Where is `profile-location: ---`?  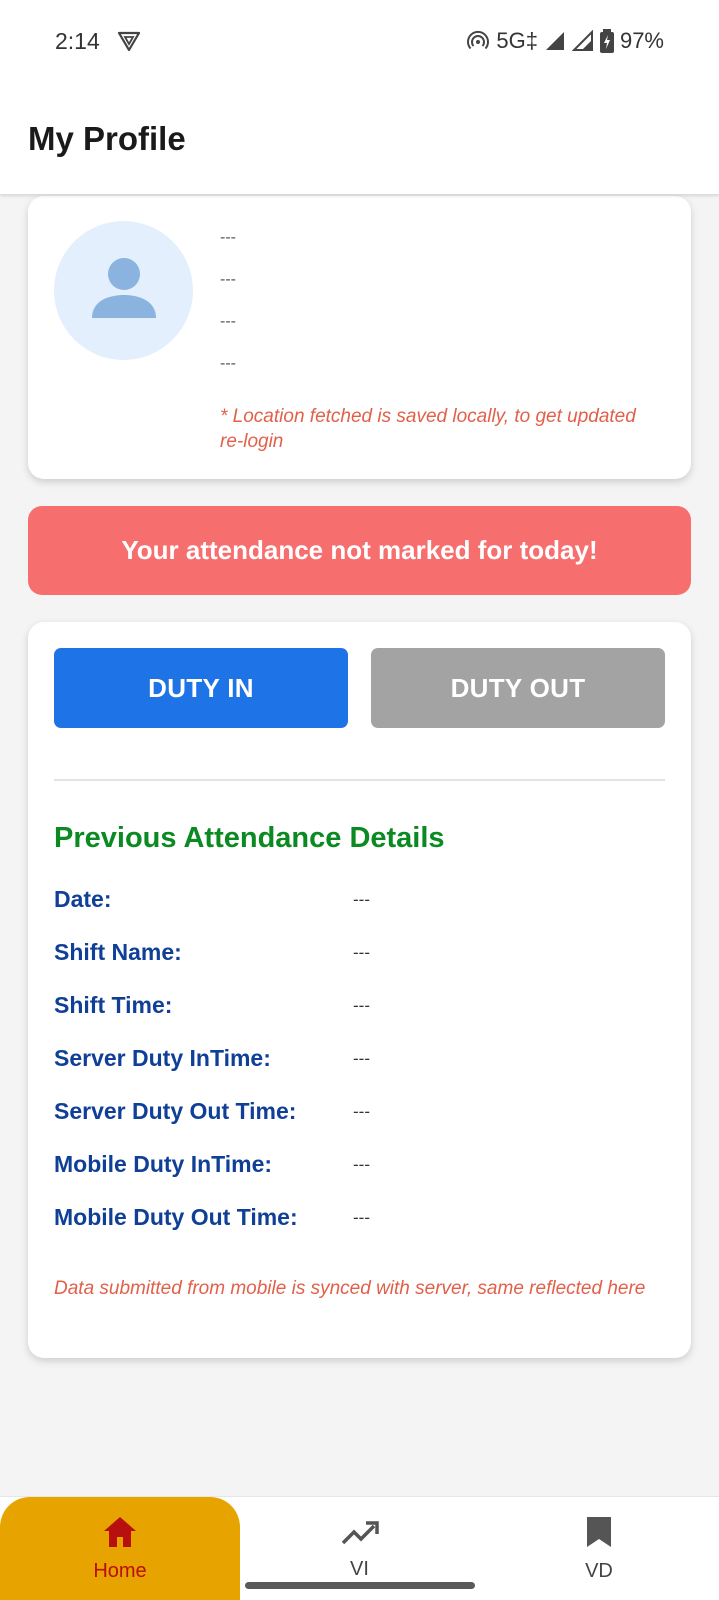
profile-location: --- is located at coordinates (228, 363).